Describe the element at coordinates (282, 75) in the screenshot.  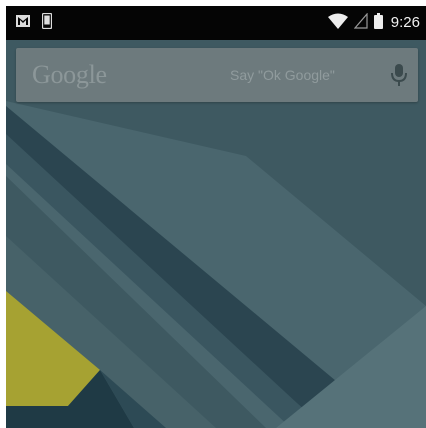
I see `voice-search-hint: Say "Ok Google"` at that location.